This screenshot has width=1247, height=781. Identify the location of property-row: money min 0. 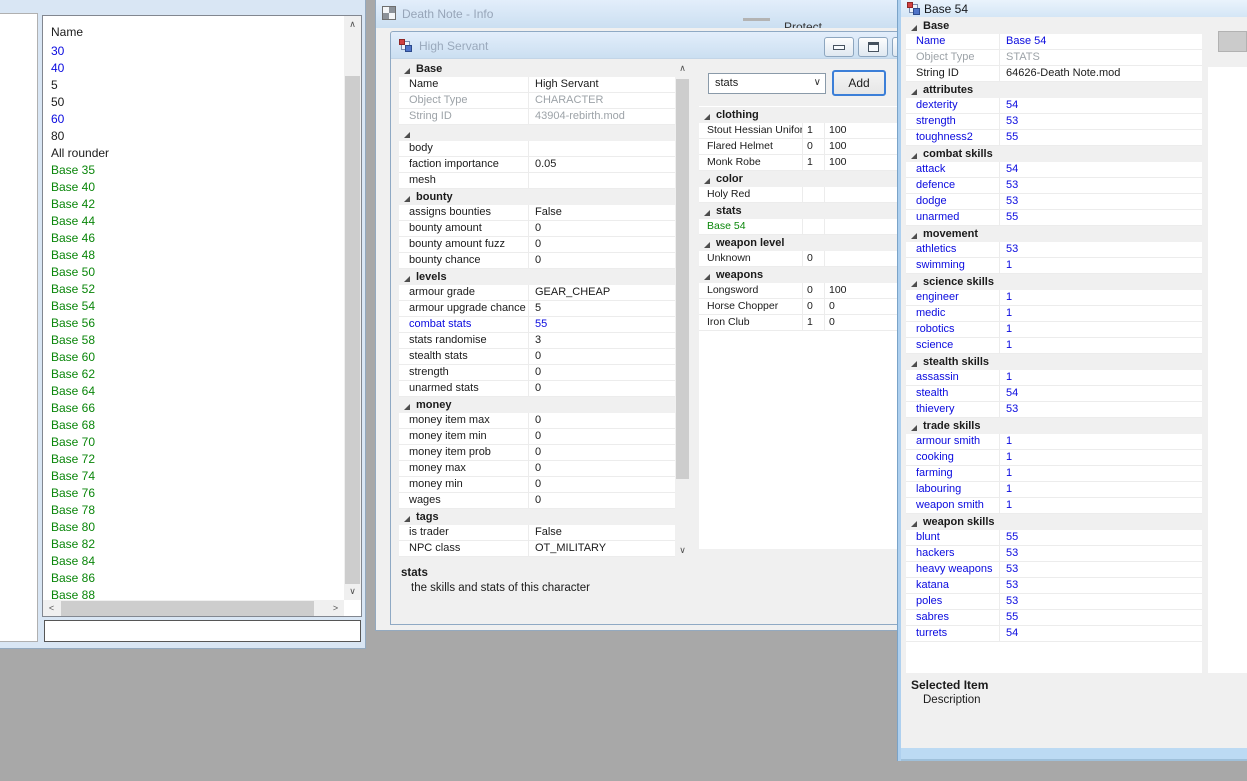
(537, 485).